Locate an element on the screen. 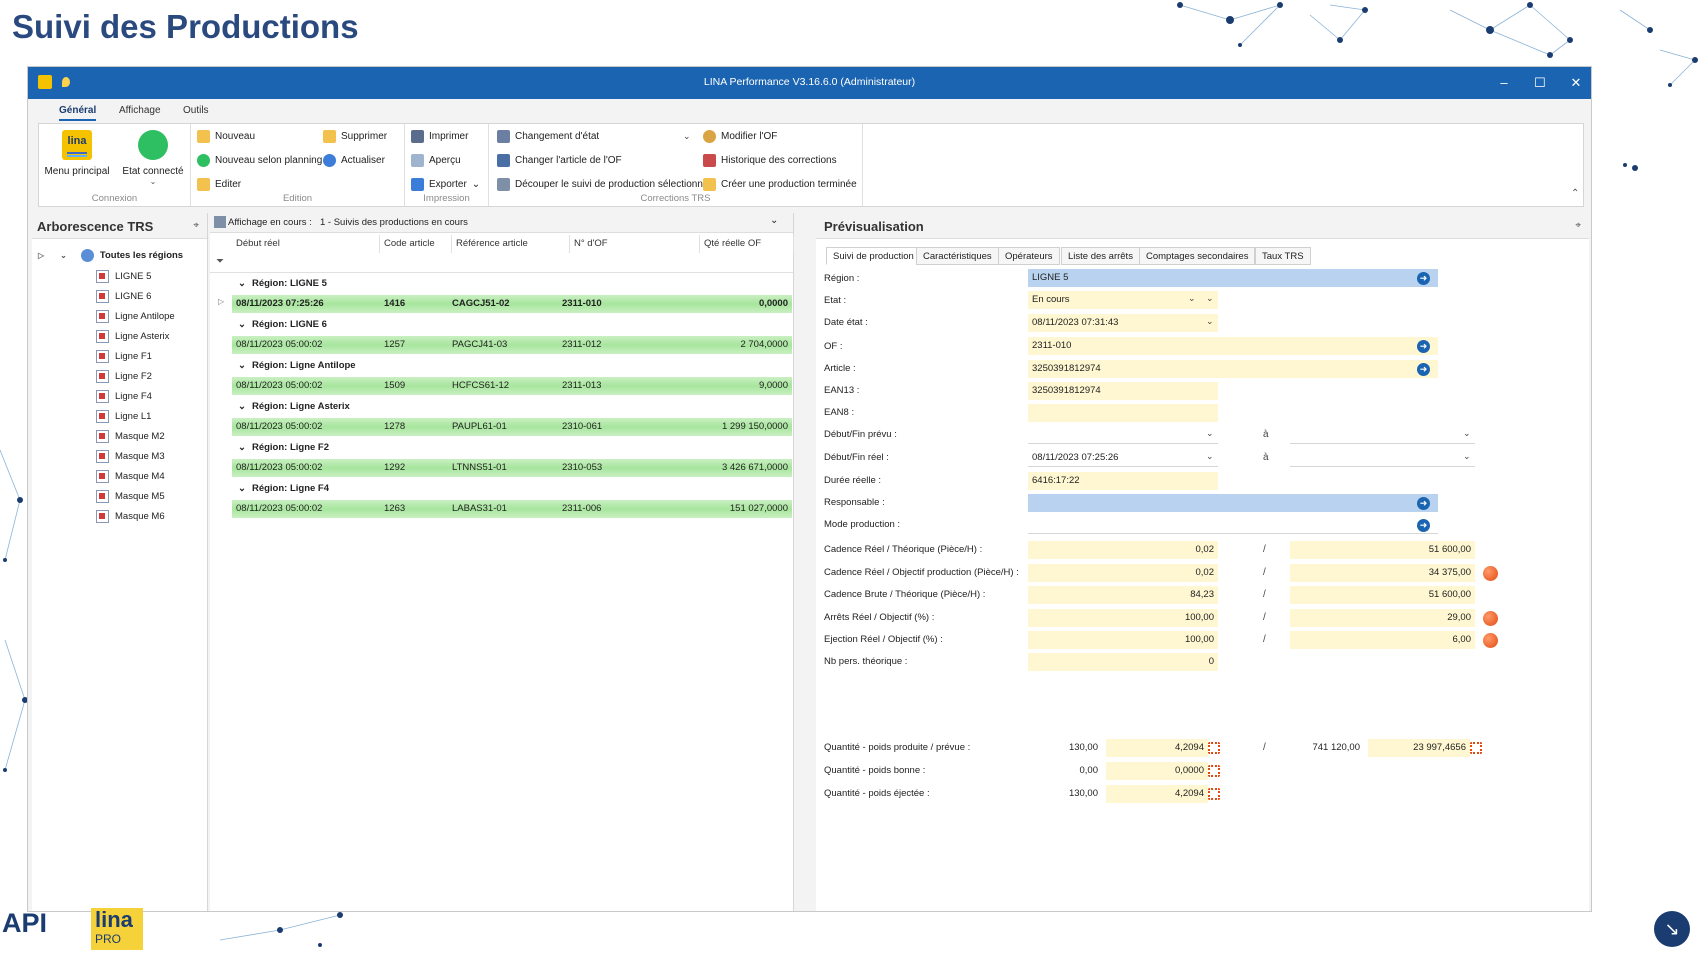  field-ean8 is located at coordinates (1123, 413).